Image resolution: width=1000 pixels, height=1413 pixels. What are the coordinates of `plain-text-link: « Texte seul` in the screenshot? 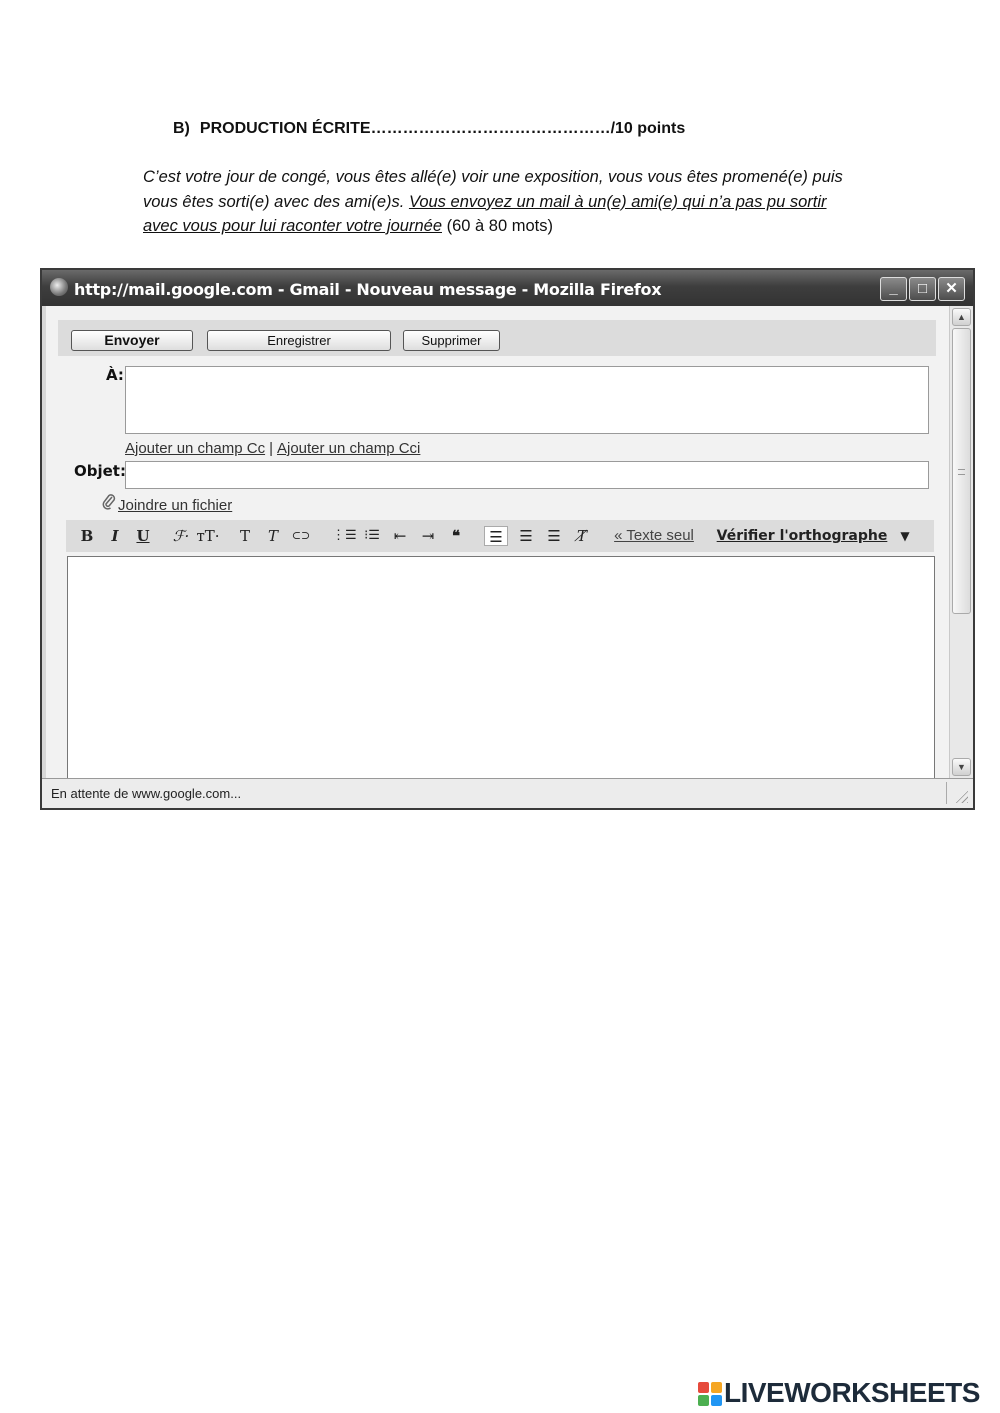 It's located at (654, 536).